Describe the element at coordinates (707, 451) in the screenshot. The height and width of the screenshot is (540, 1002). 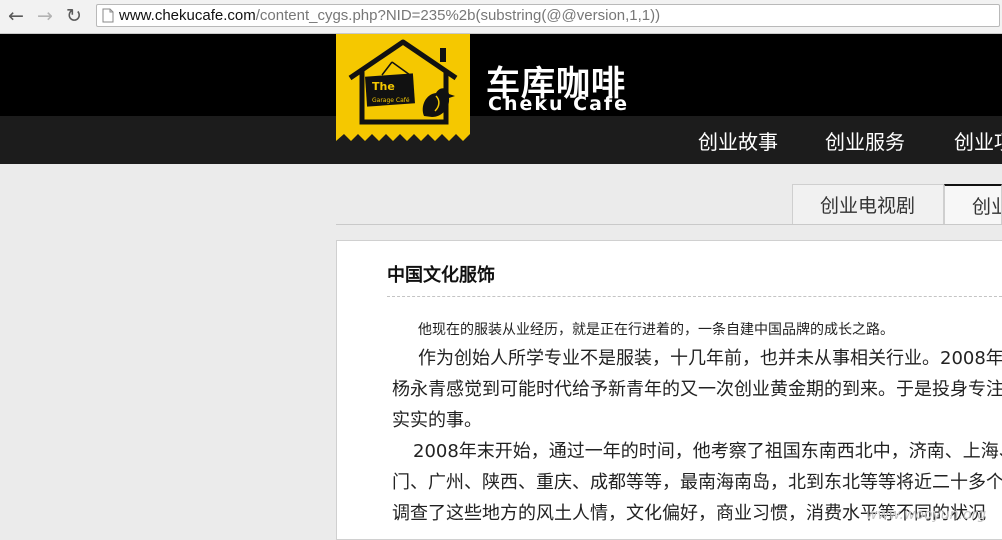
I see `article-line: 2008年末开始，通过一年的时间，他考察了祖国东南西北中，济南、上海、` at that location.